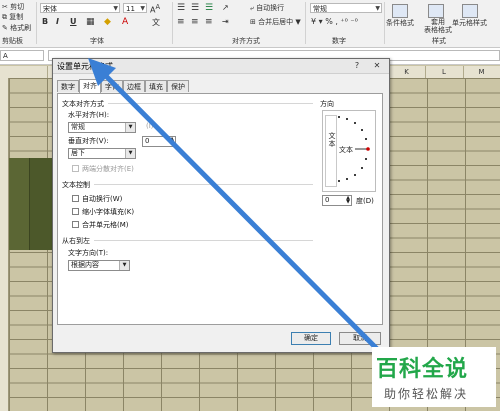  I want to click on indent-label: (I):, so click(151, 126).